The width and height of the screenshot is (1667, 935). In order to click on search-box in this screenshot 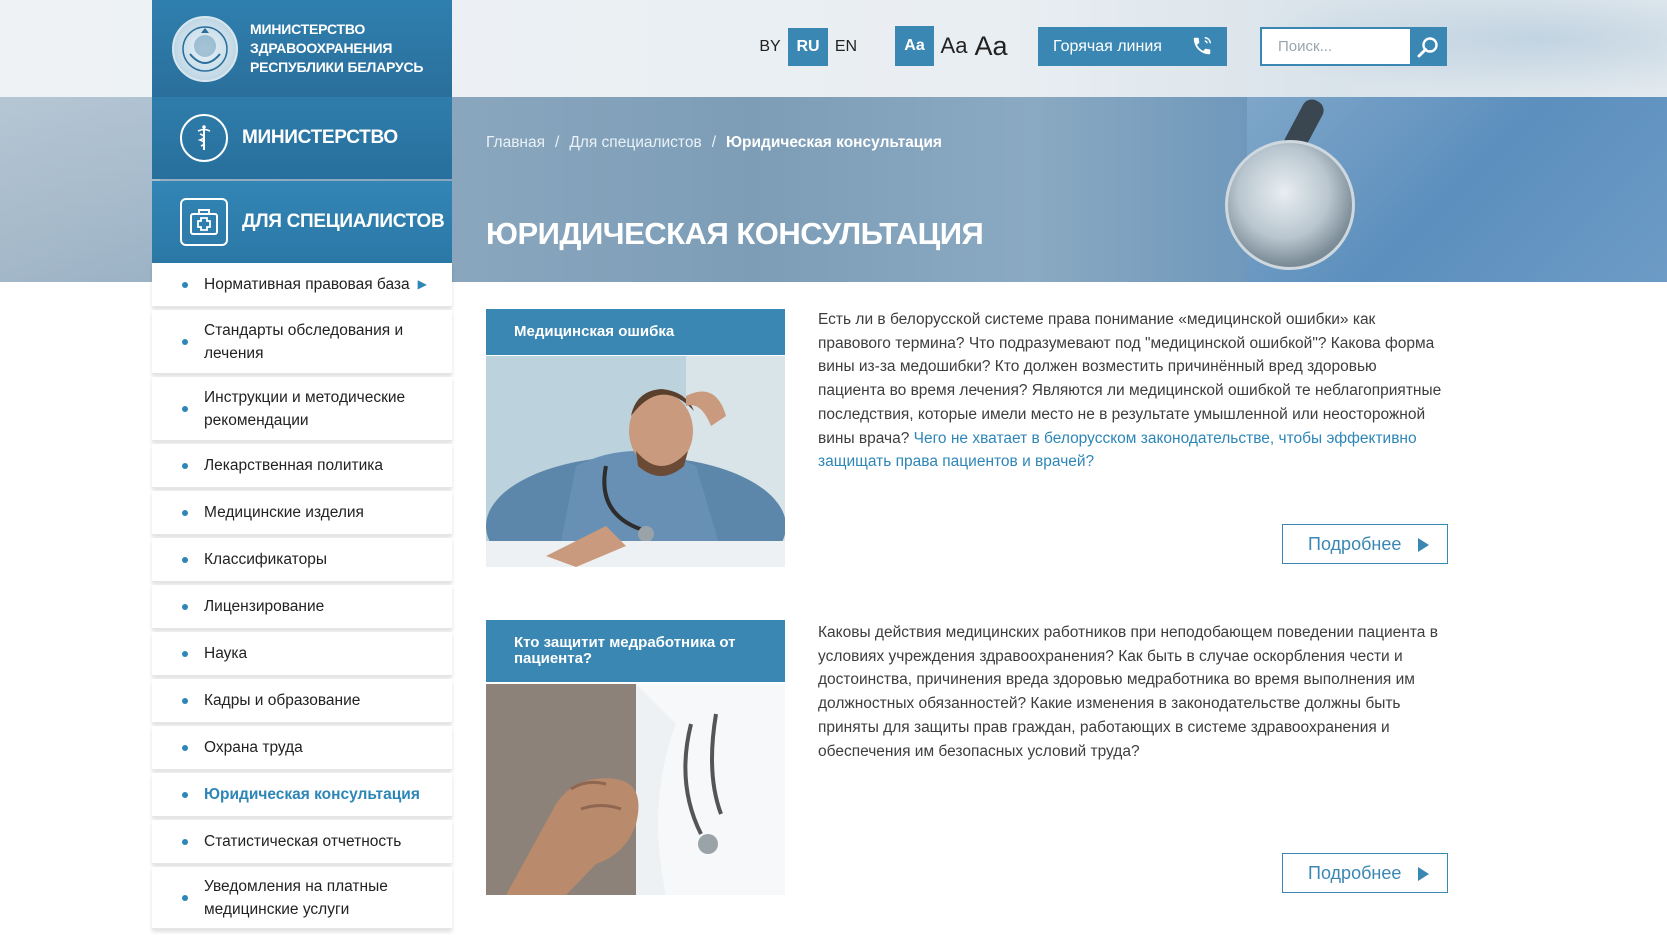, I will do `click(1353, 46)`.